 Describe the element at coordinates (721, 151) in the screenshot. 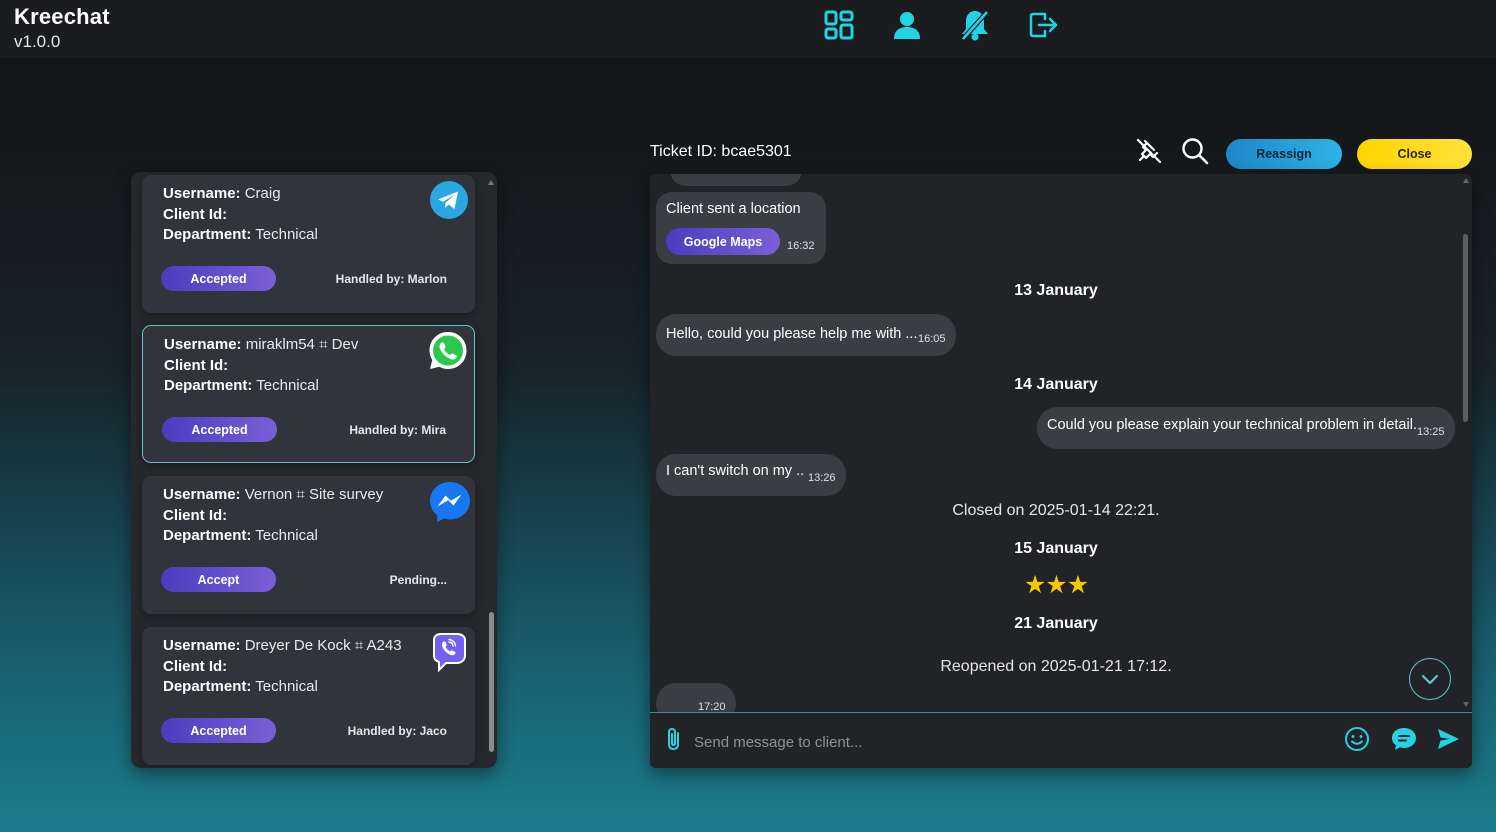

I see `ticket-id: Ticket ID: bcae5301` at that location.